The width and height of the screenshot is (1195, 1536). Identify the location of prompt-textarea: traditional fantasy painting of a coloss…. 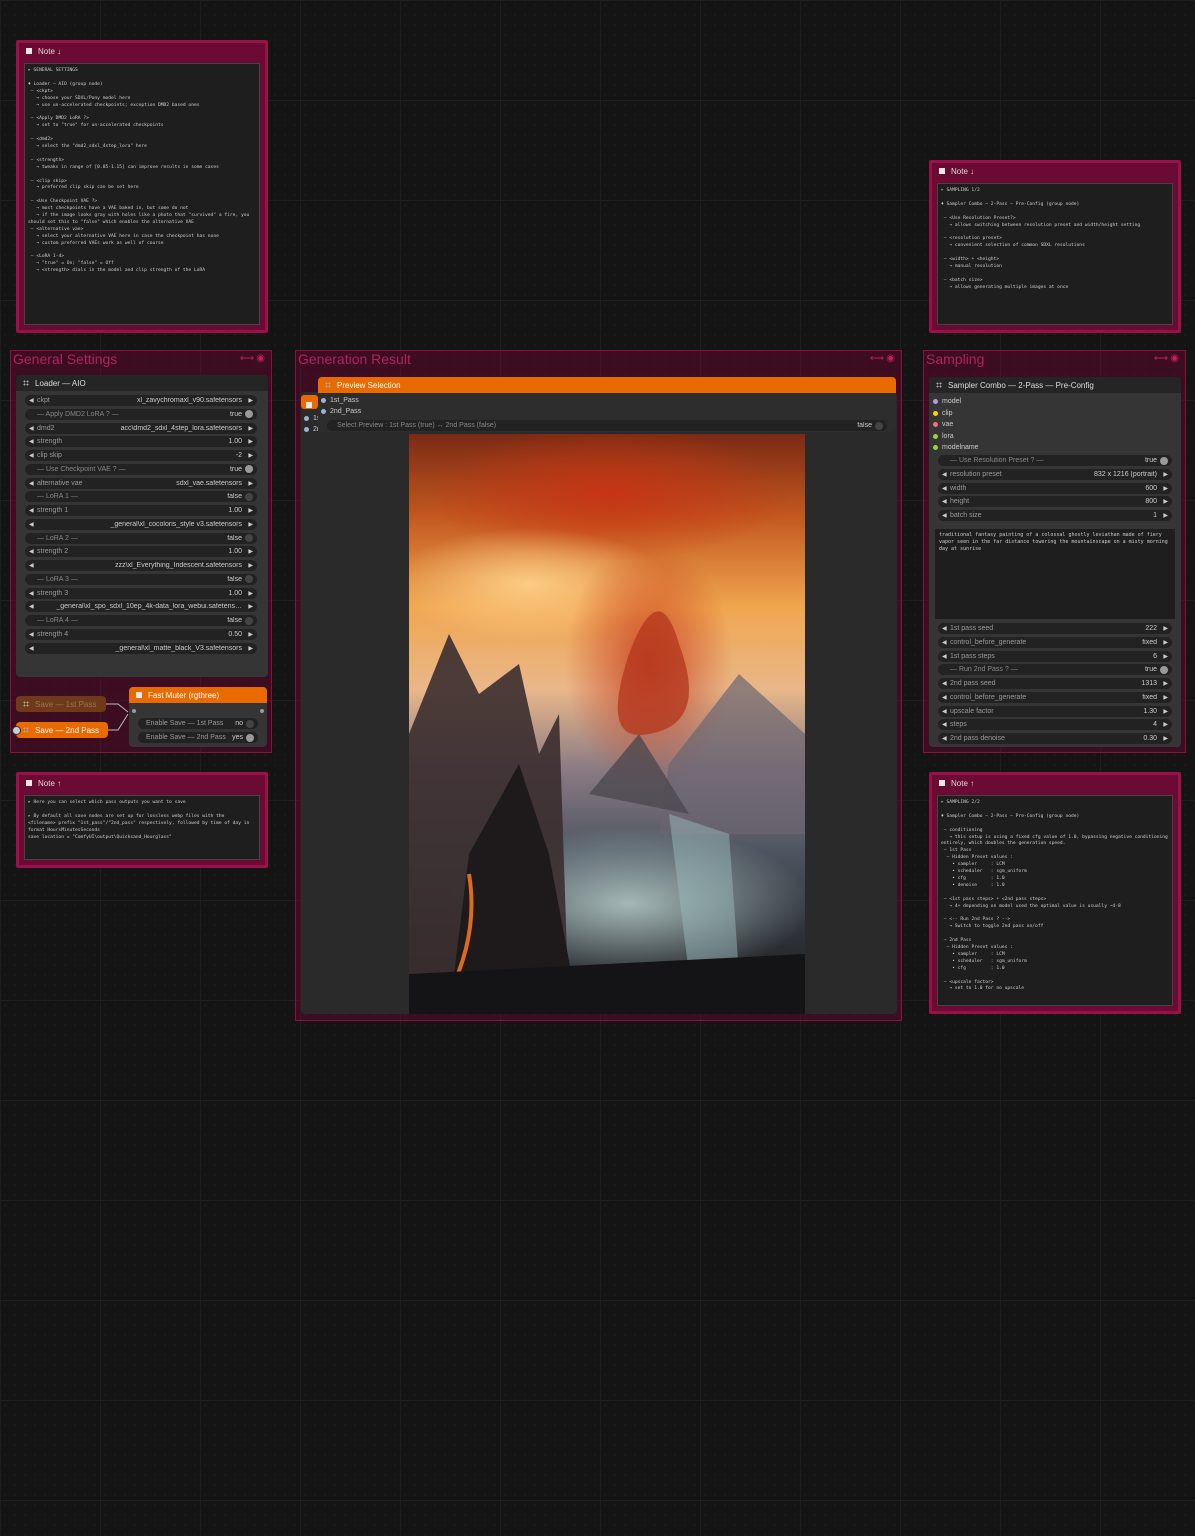
(1055, 574).